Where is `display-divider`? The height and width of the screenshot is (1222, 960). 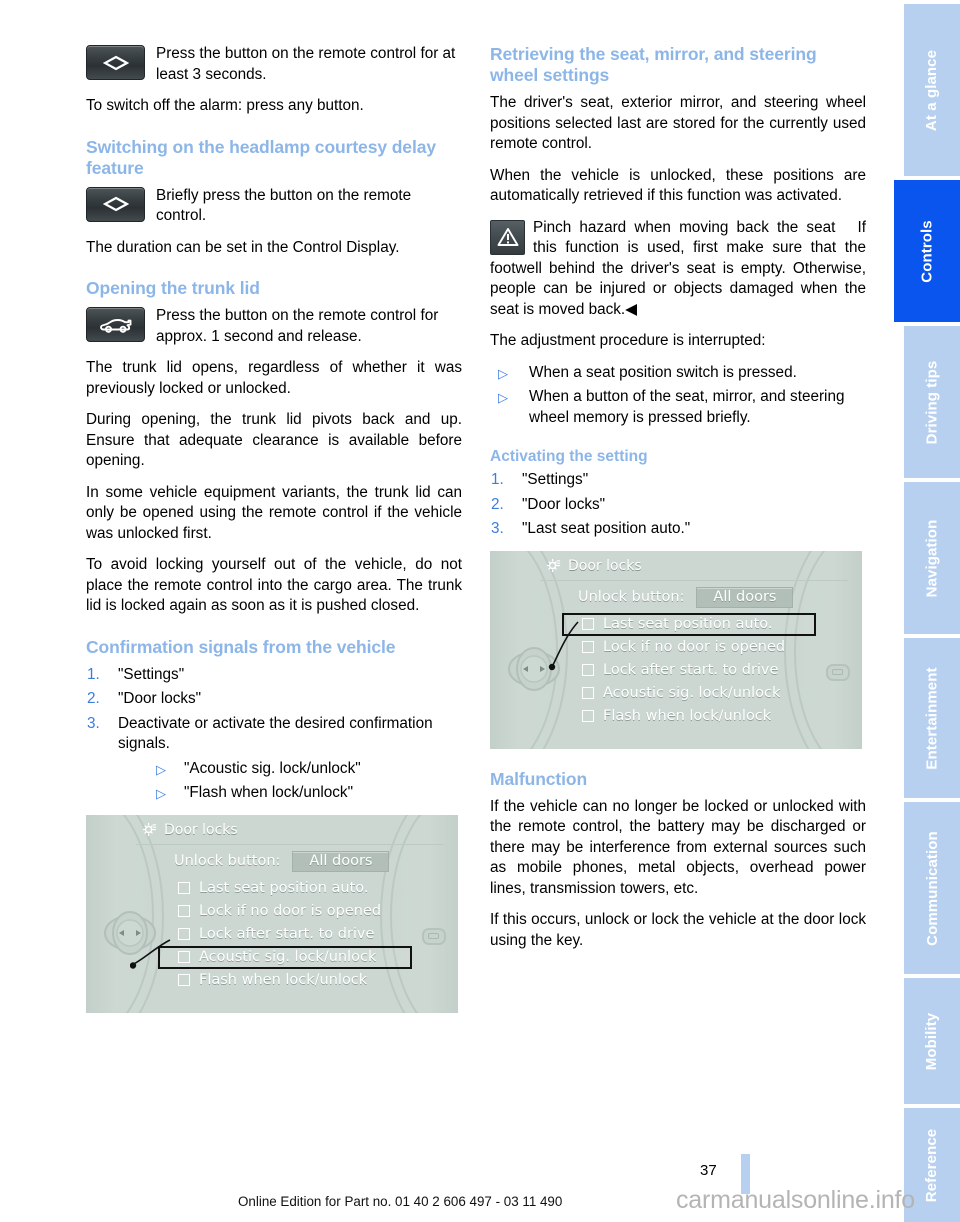
display-divider is located at coordinates (290, 844).